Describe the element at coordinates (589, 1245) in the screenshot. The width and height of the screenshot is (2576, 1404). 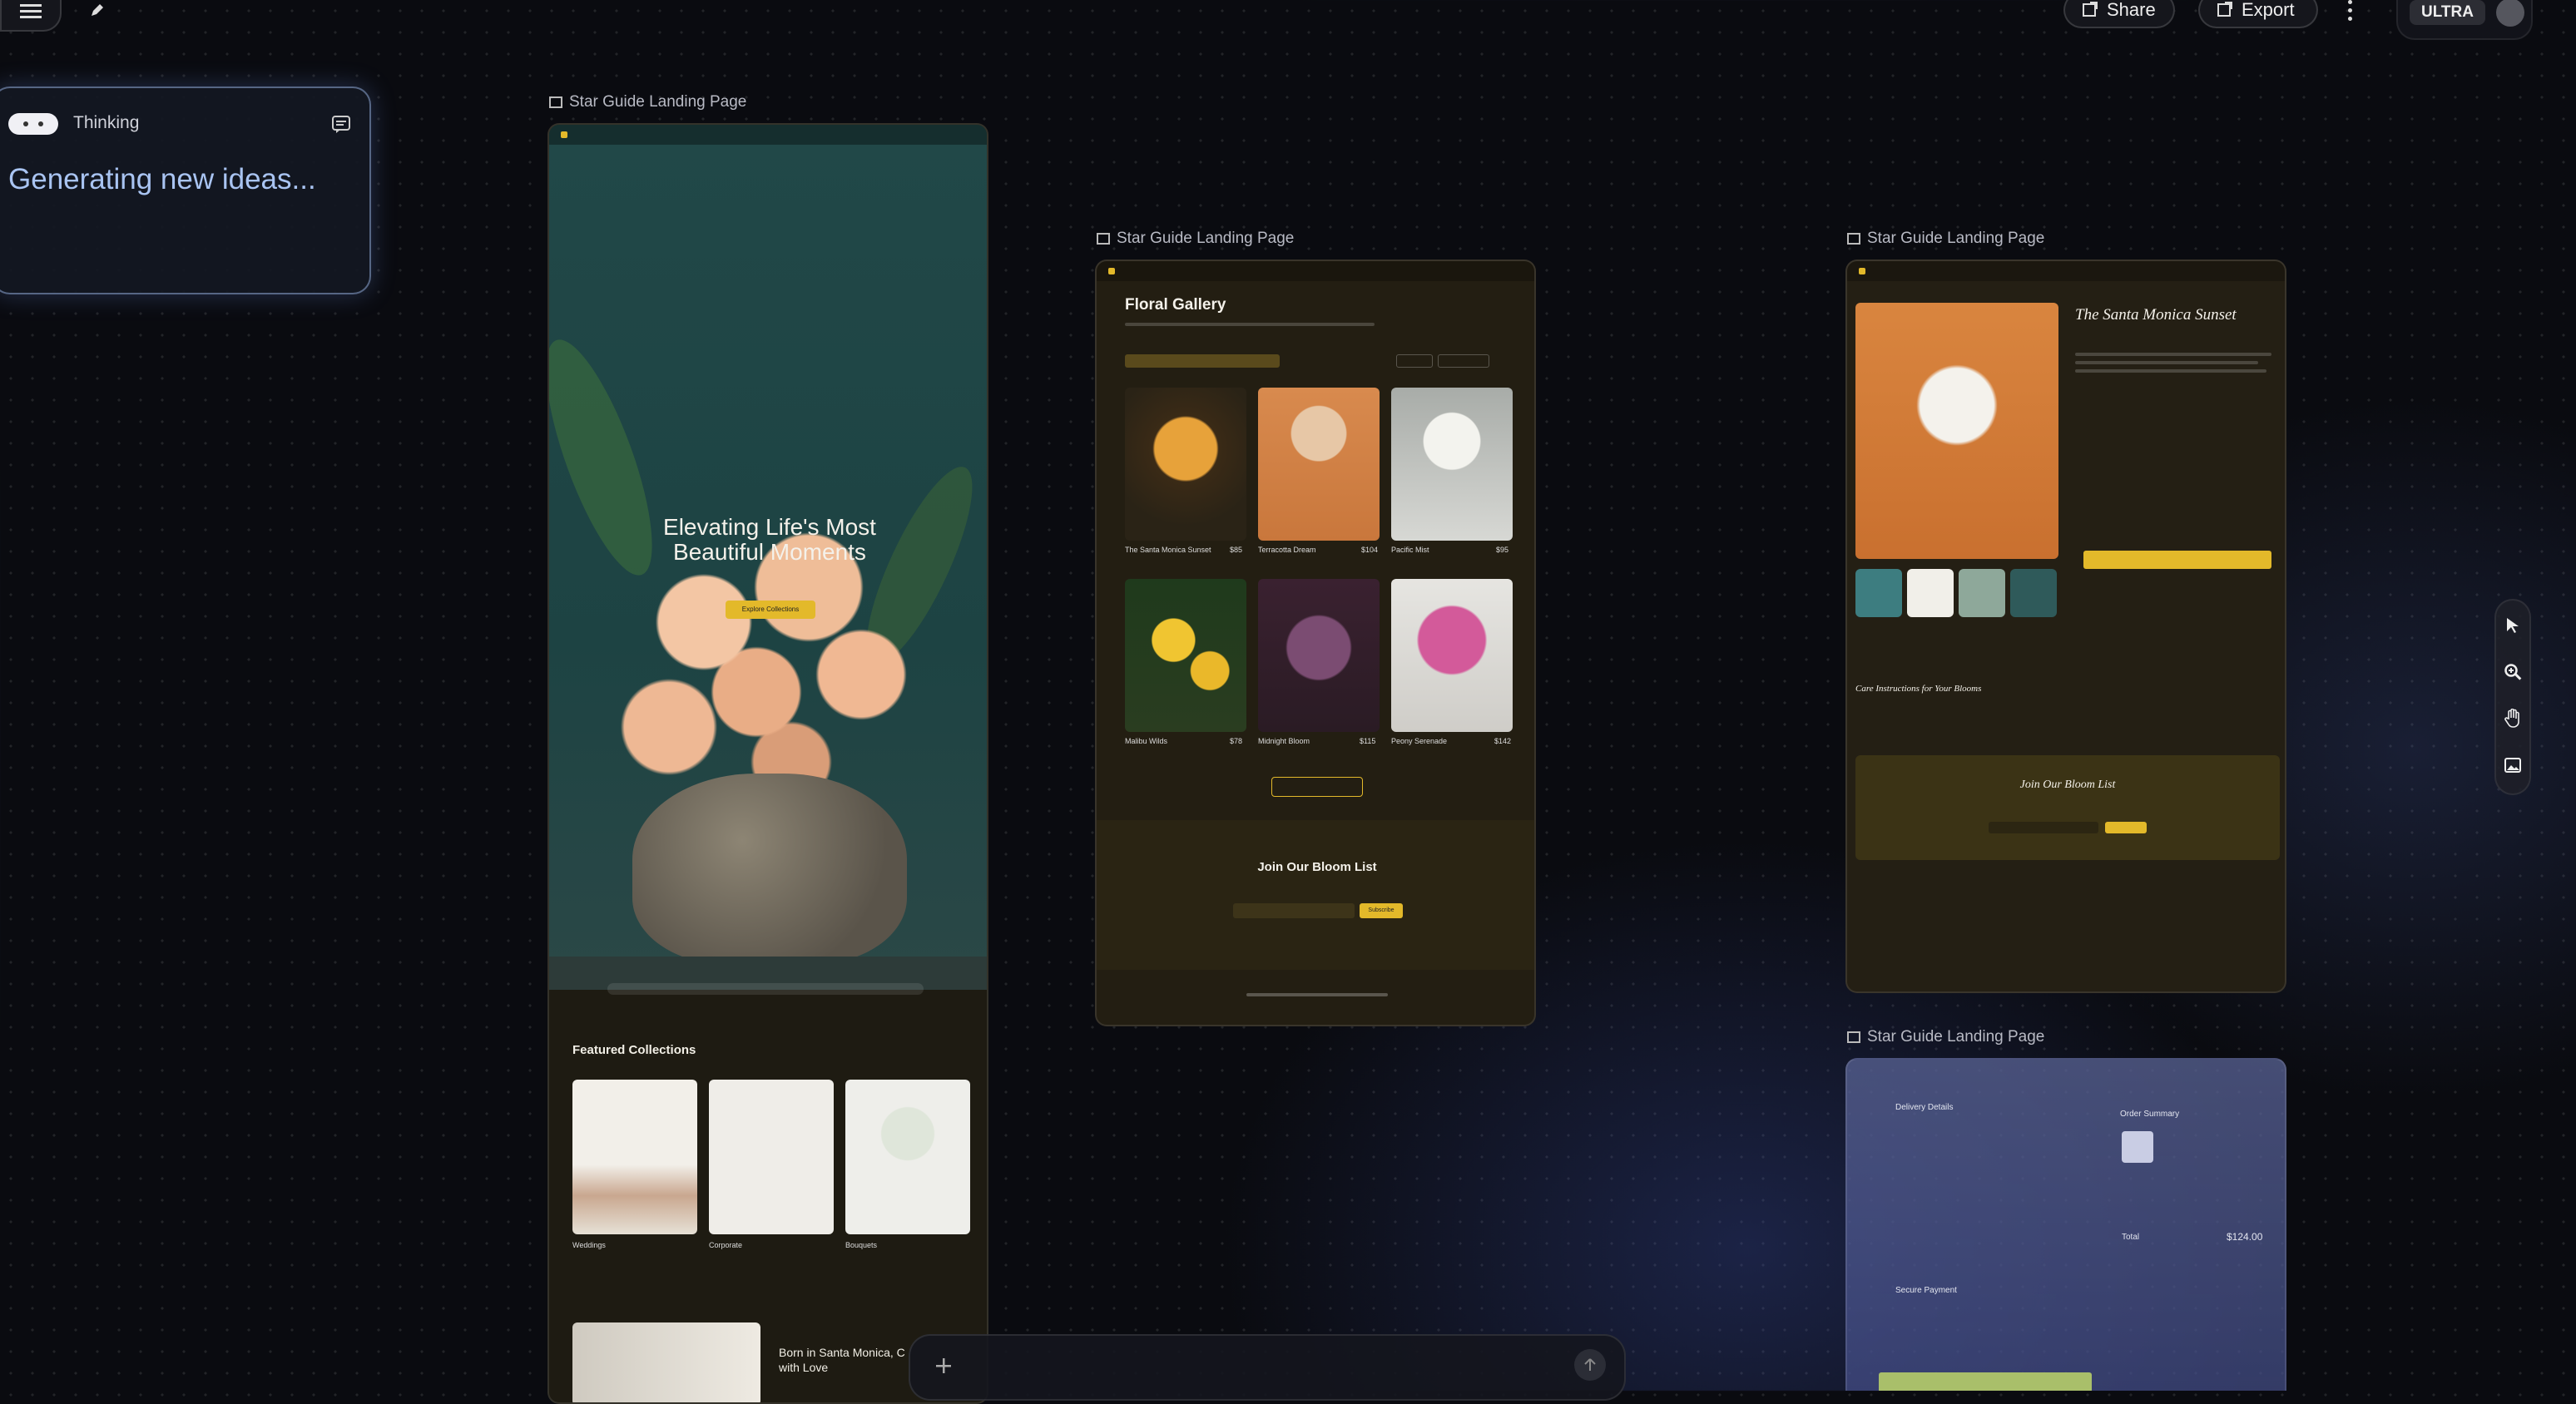
I see `collection-label-1: Weddings` at that location.